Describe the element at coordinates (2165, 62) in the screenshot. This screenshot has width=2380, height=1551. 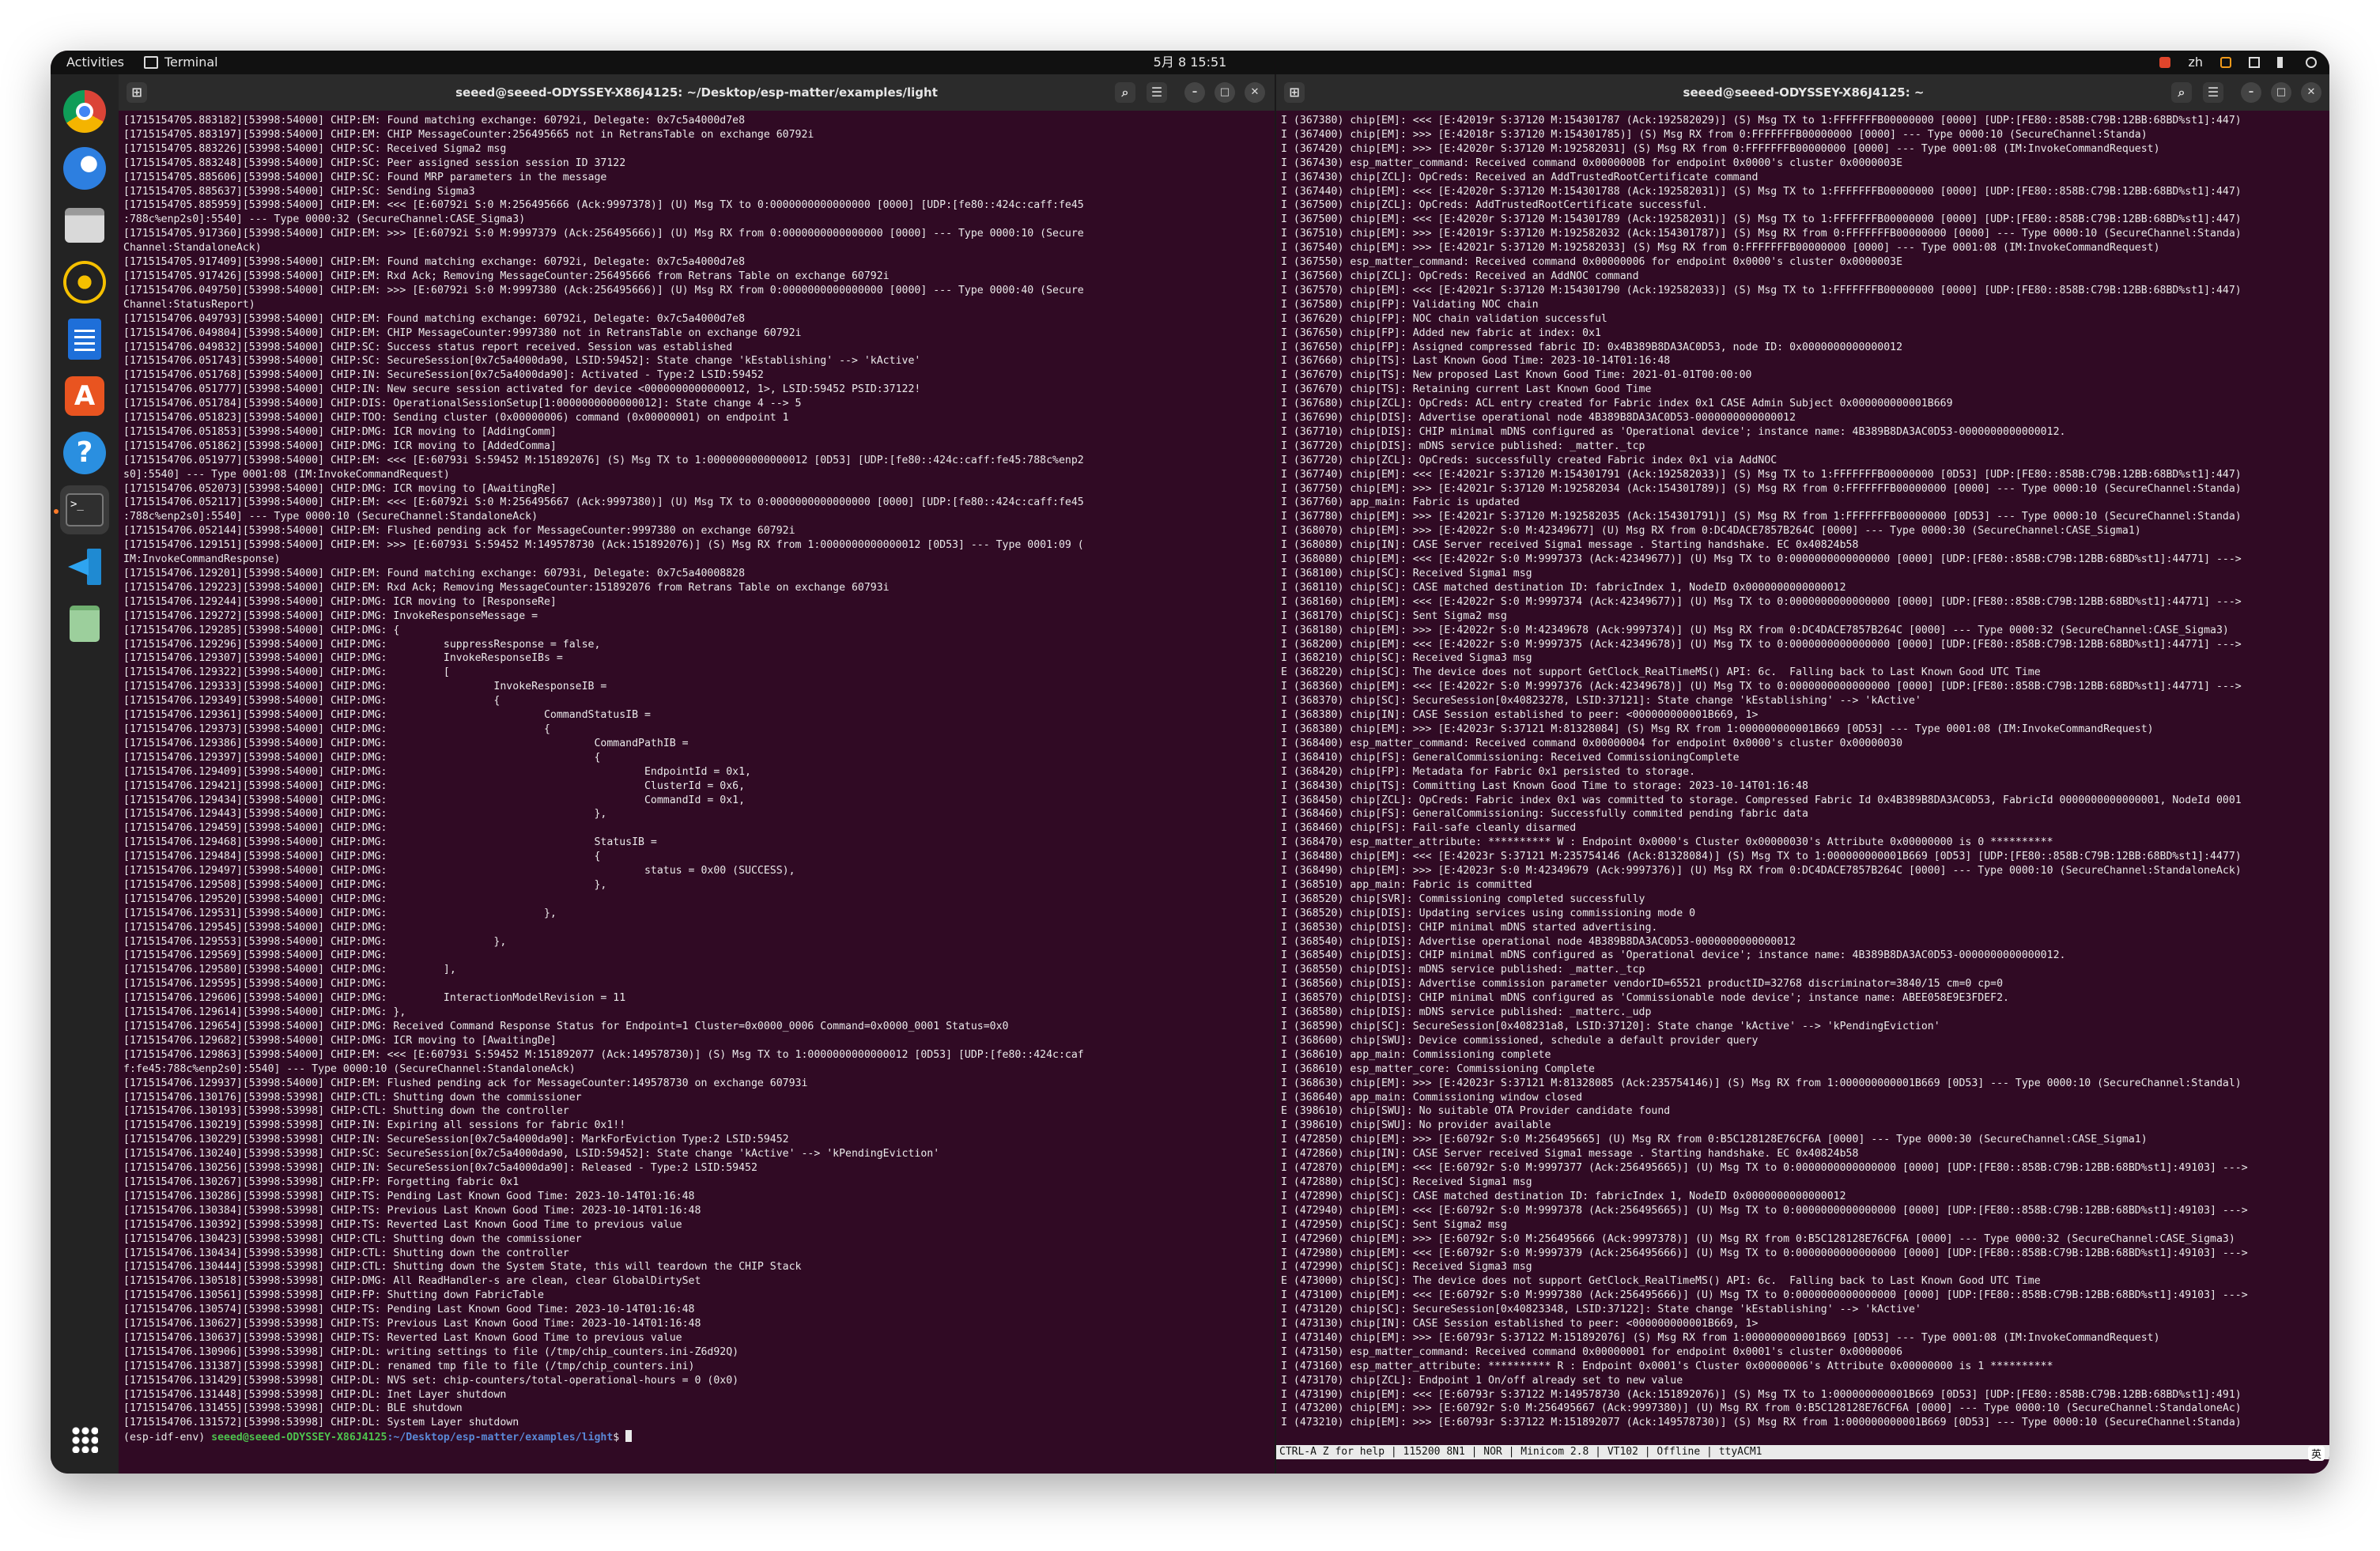
I see `input-method-icon` at that location.